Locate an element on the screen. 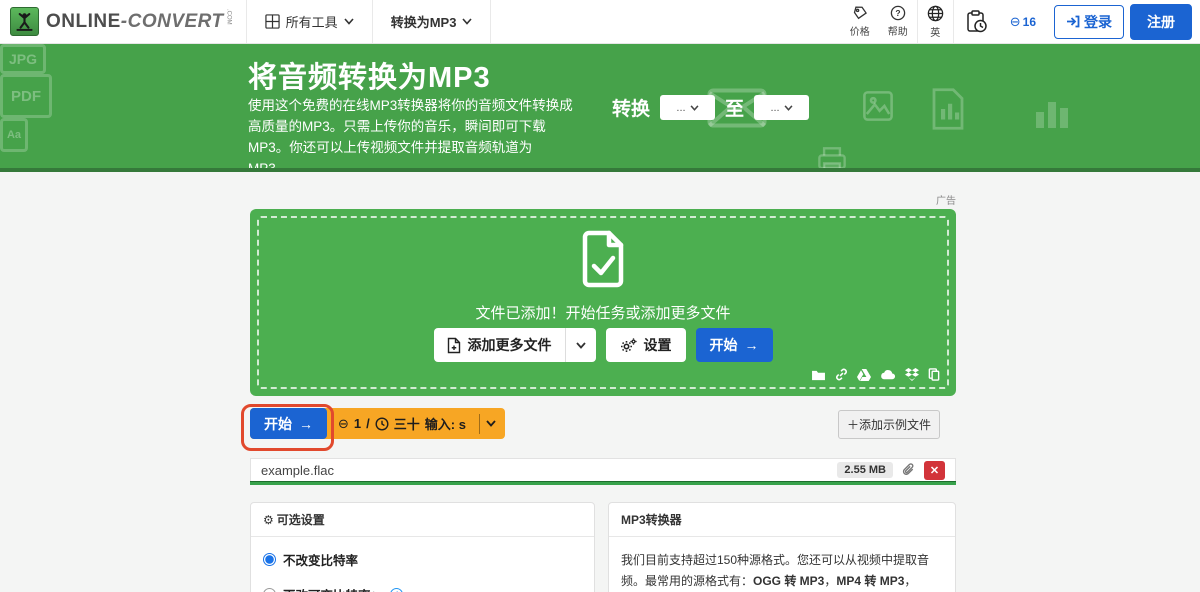  file-row-actions: 2.55 MB ✕ is located at coordinates (891, 470).